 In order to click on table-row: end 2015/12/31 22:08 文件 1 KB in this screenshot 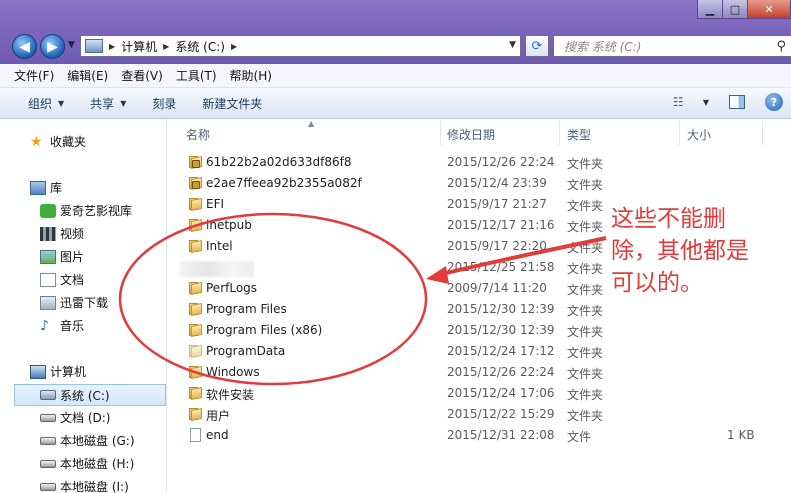, I will do `click(479, 435)`.